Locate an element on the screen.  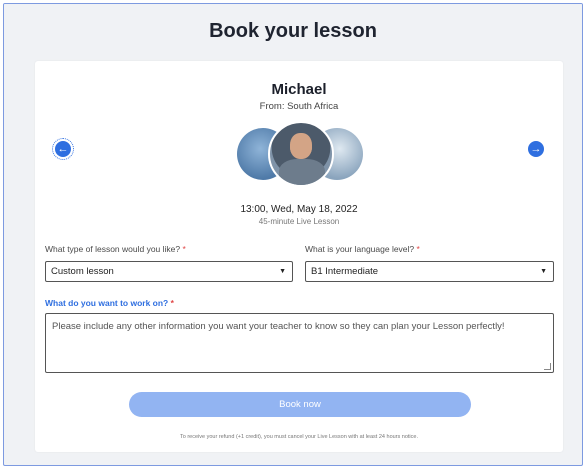
page-header: Book your lesson is located at coordinates (293, 31).